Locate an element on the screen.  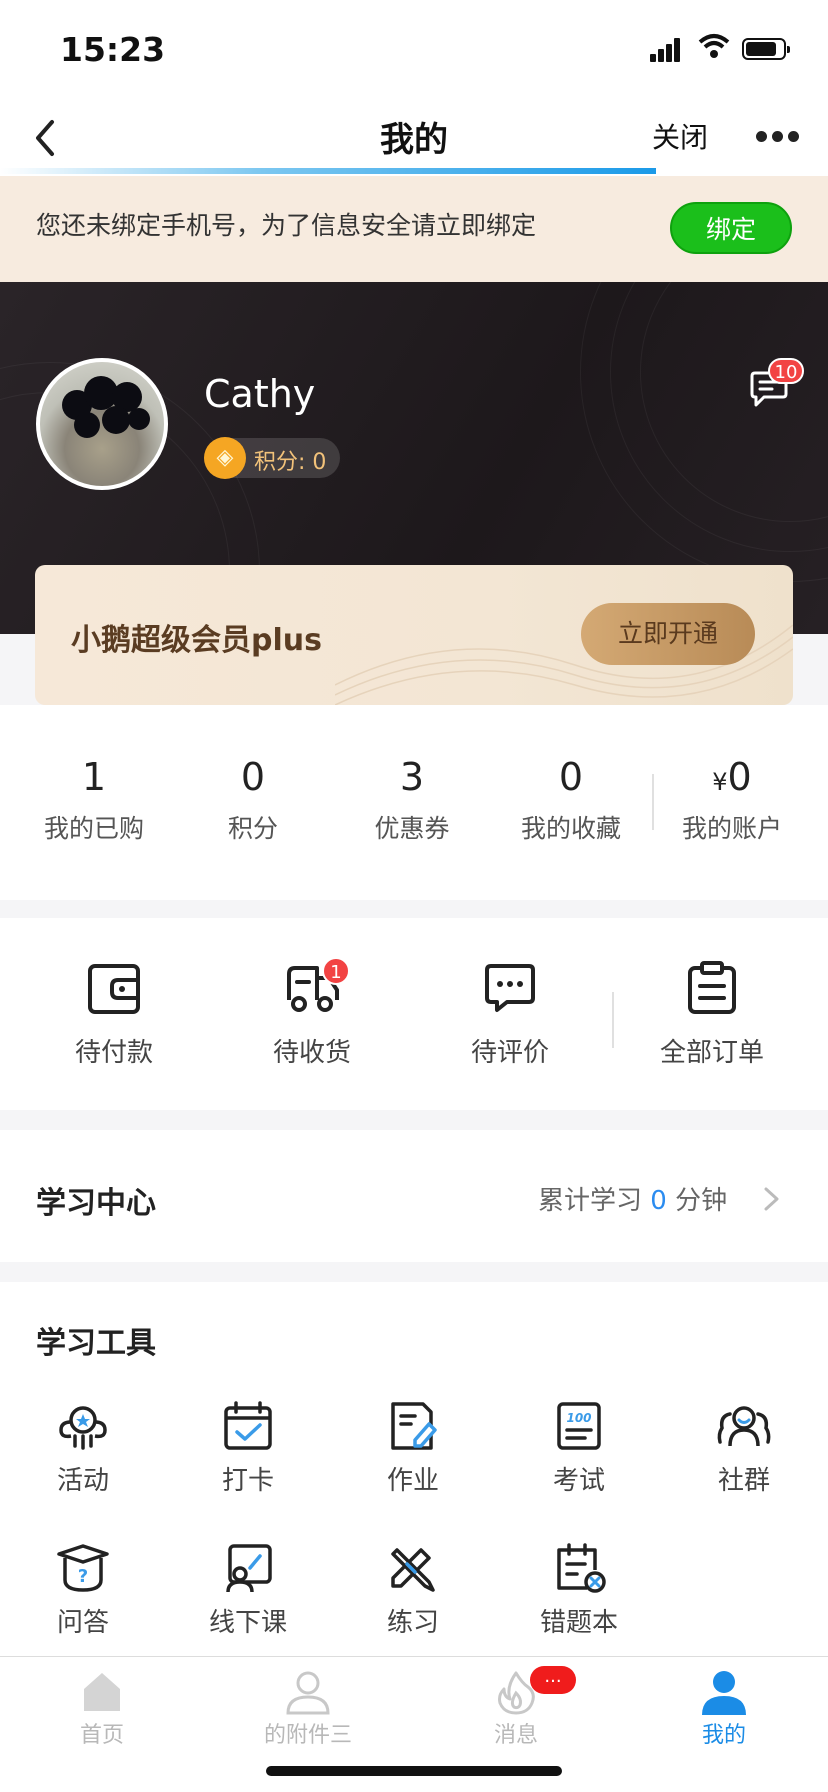
points-coin-icon: ◈ is located at coordinates (225, 458).